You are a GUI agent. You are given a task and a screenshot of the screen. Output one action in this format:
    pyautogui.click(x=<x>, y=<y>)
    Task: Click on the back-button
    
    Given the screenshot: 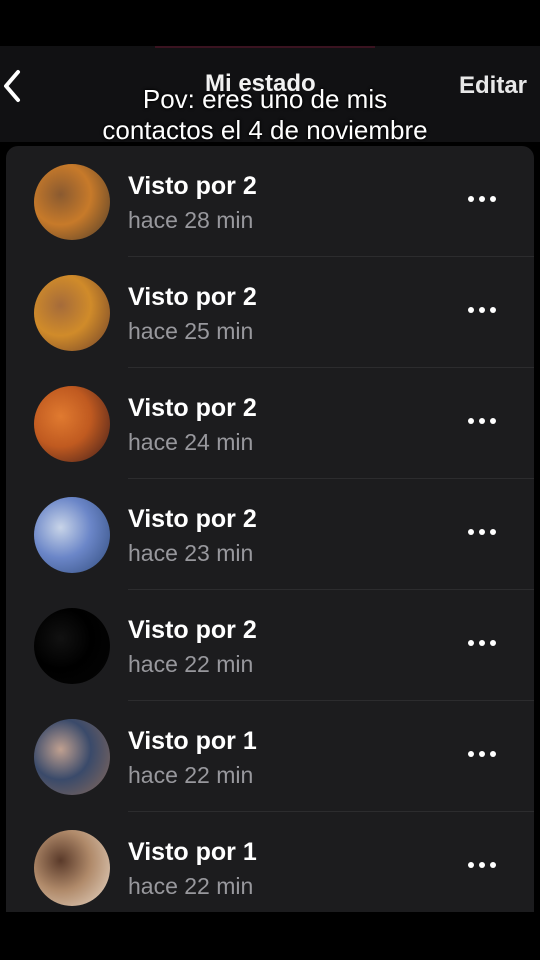 What is the action you would take?
    pyautogui.click(x=12, y=86)
    